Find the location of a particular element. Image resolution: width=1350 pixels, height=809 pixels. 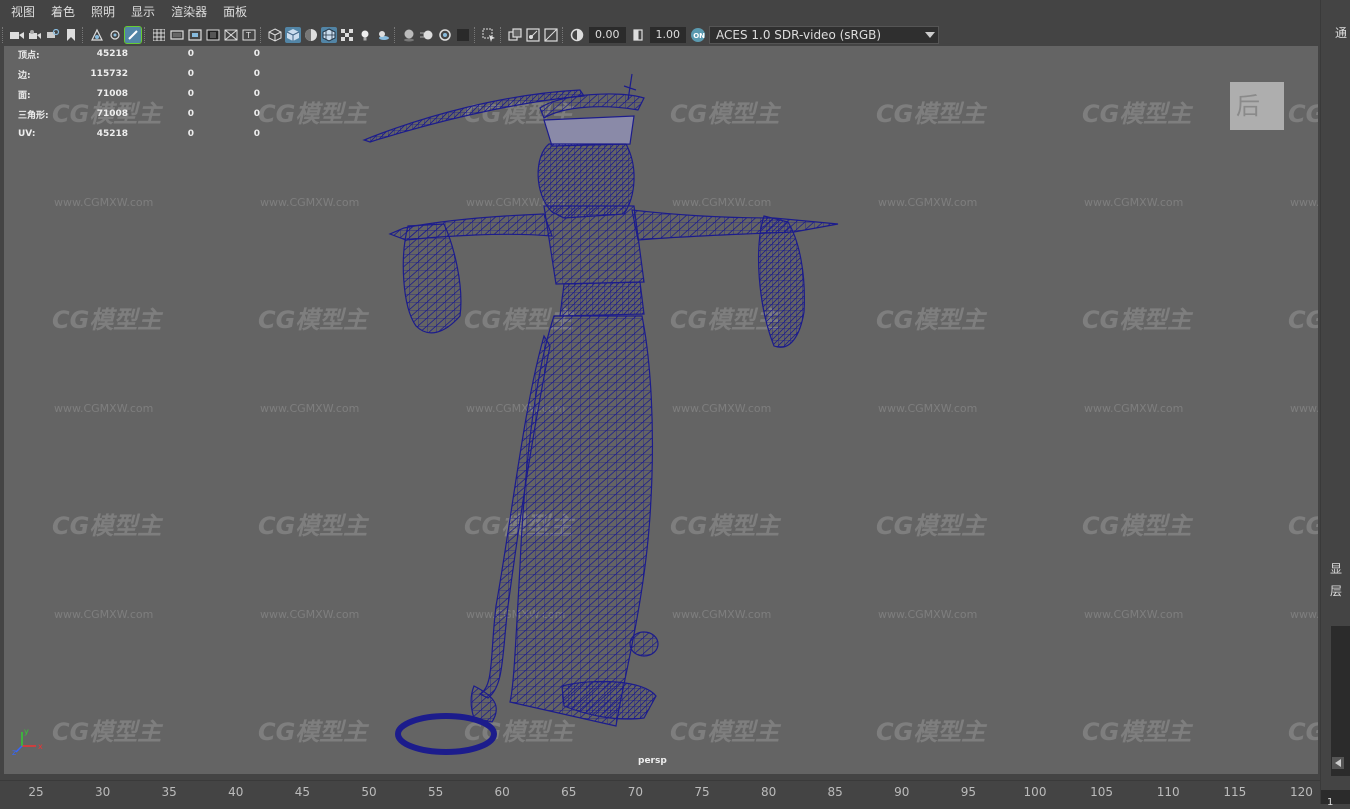

grease-pencil-icon is located at coordinates (133, 35).